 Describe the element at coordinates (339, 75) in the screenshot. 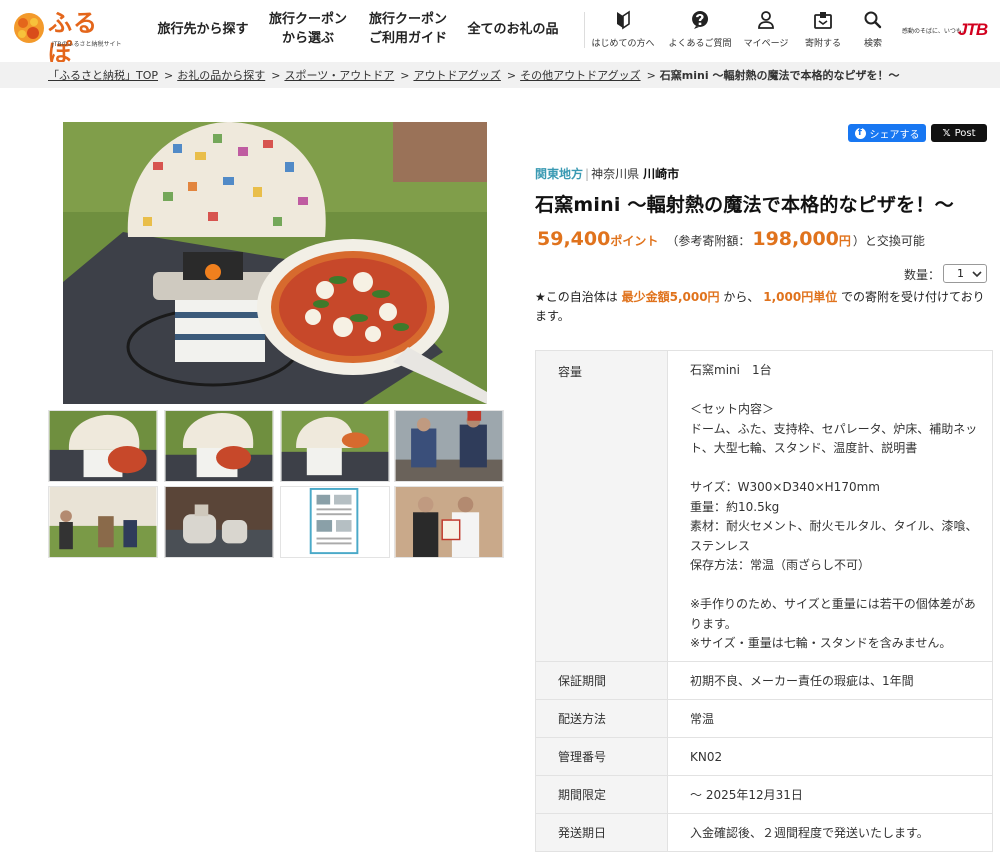

I see `breadcrumb-sports: スポーツ・アウトドア` at that location.